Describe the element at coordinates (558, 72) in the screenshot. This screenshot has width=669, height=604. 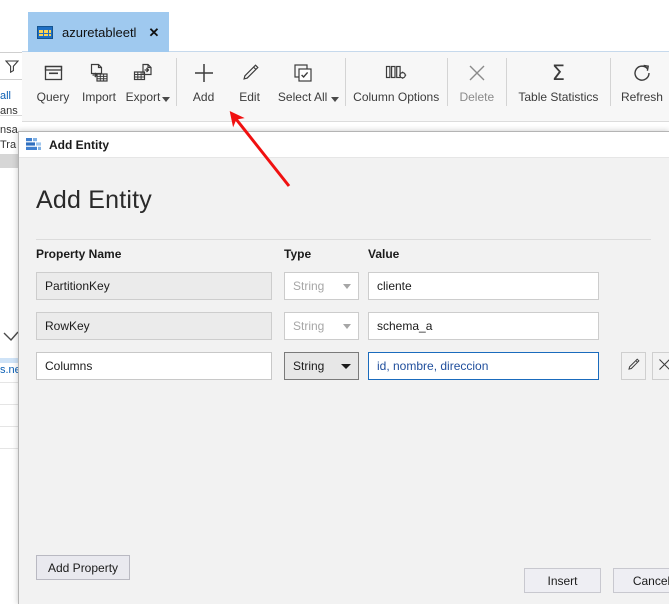
I see `sigma-icon: Σ` at that location.